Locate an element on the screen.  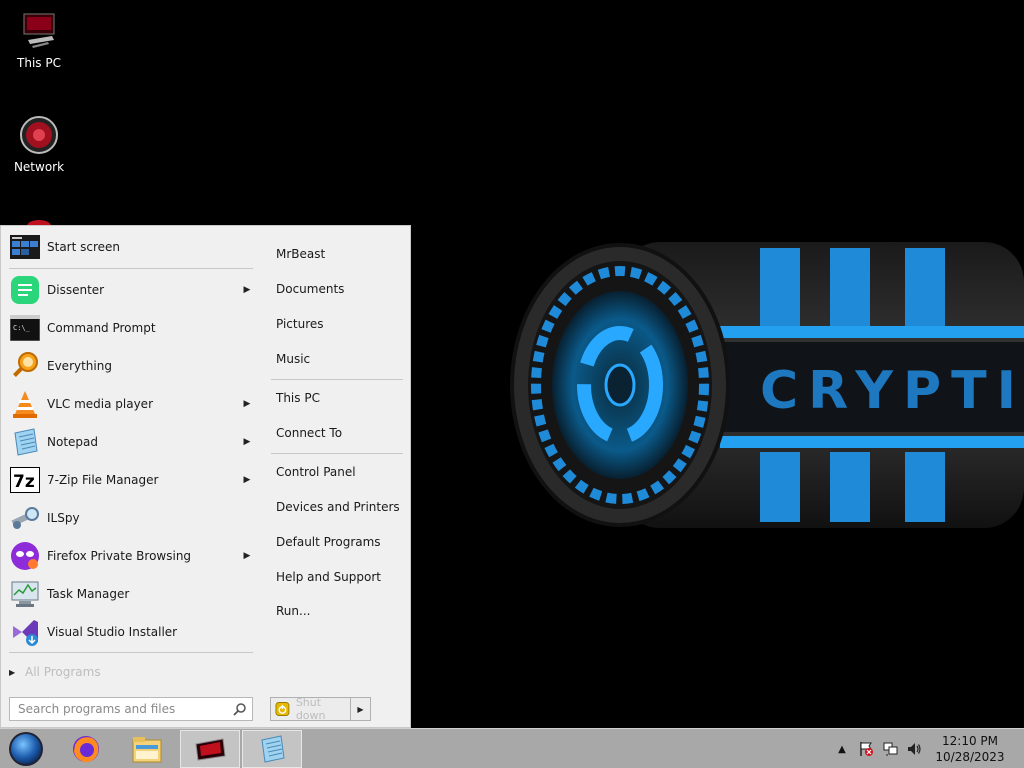
start-screen-item: Start screen is located at coordinates (130, 247).